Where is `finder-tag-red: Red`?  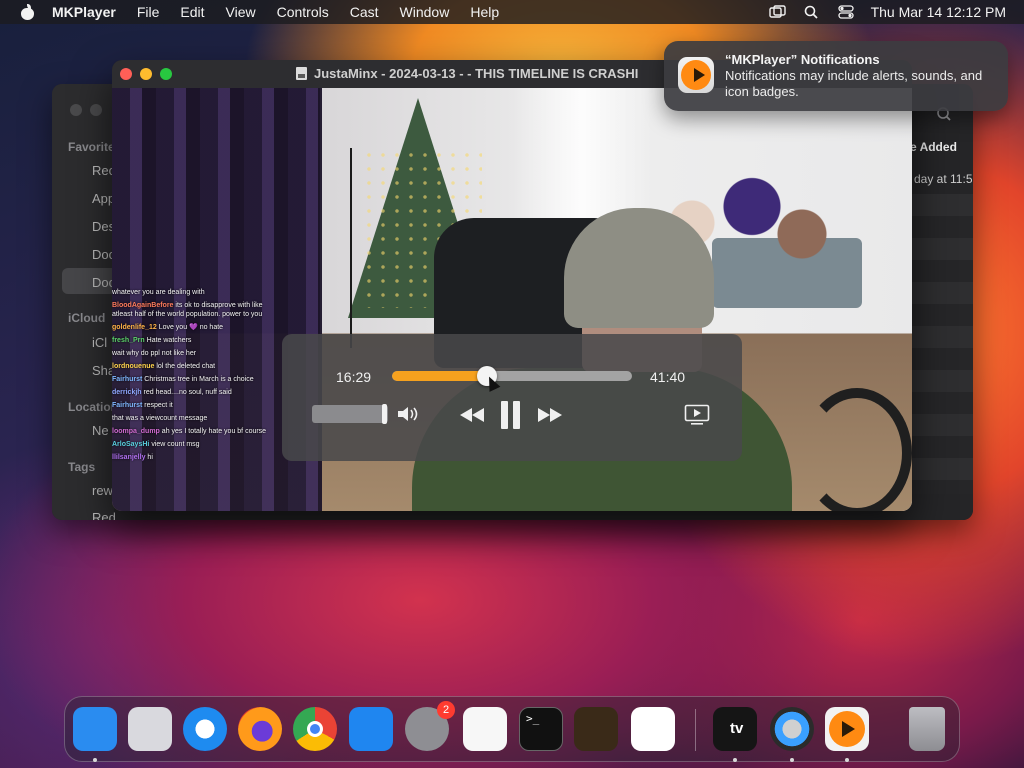
finder-tag-red: Red is located at coordinates (104, 515).